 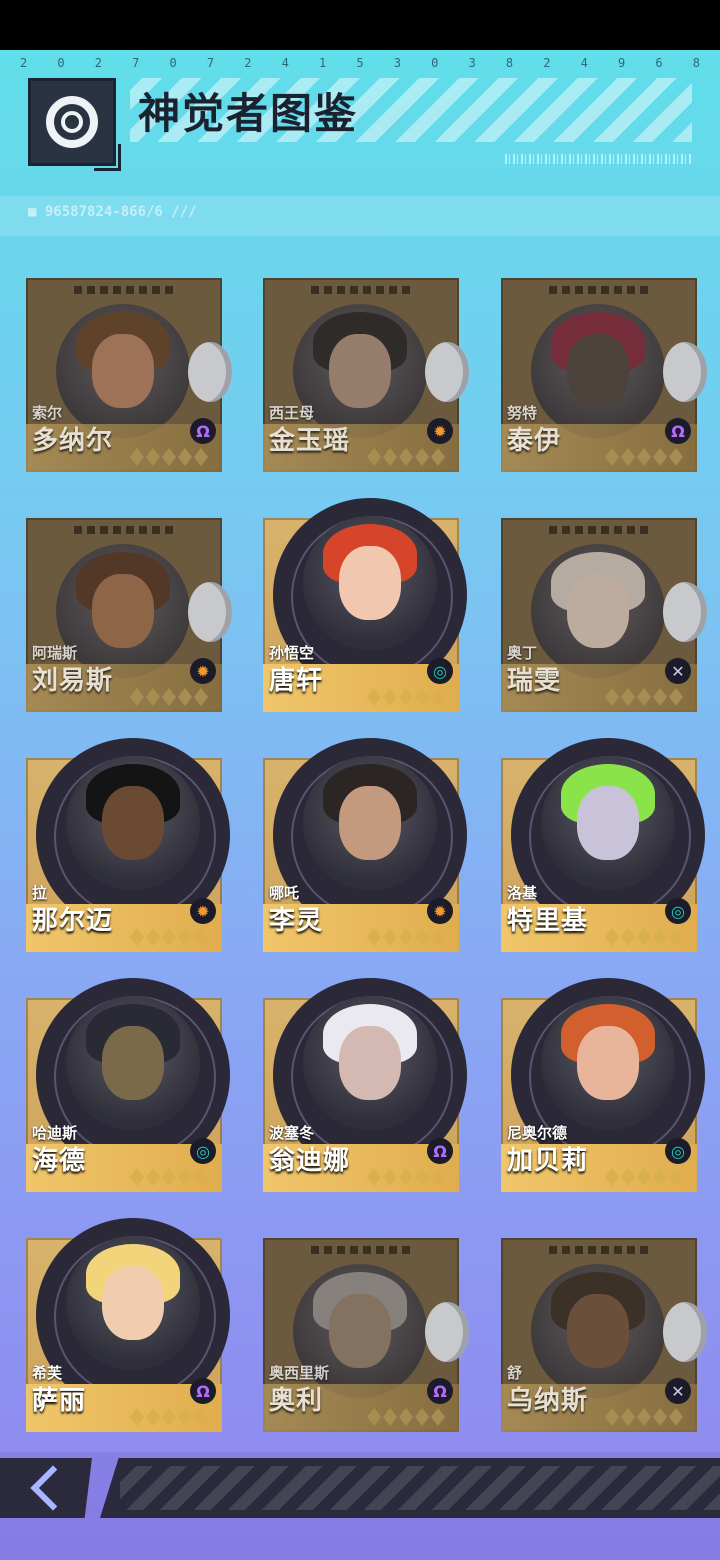 What do you see at coordinates (365, 605) in the screenshot?
I see `character-card: 孙悟空 唐轩 ◎` at bounding box center [365, 605].